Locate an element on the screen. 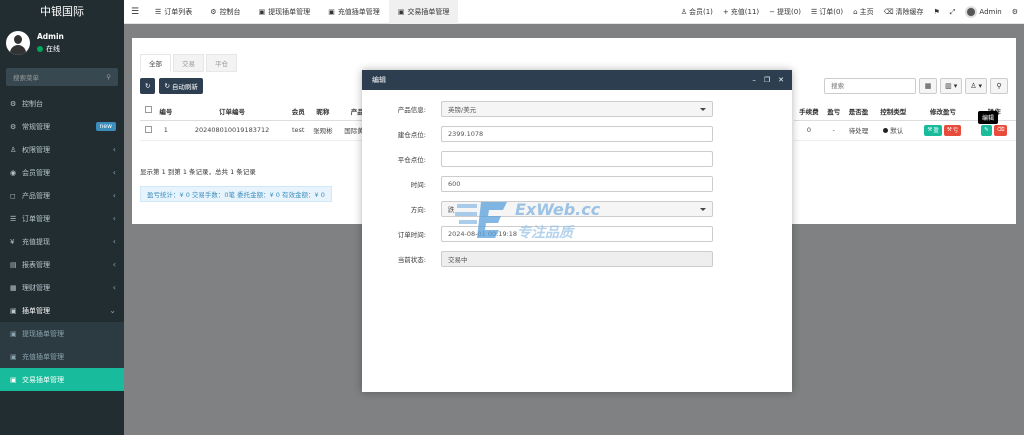 The height and width of the screenshot is (435, 1024). advanced-search-button: ⚲ is located at coordinates (999, 86).